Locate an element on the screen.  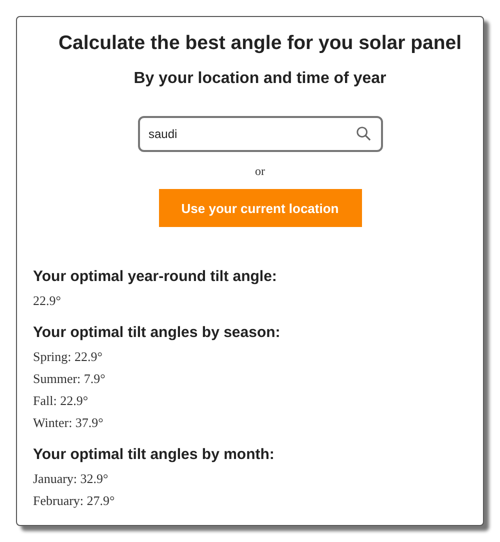
angle-value: January: 32.9° is located at coordinates (71, 479).